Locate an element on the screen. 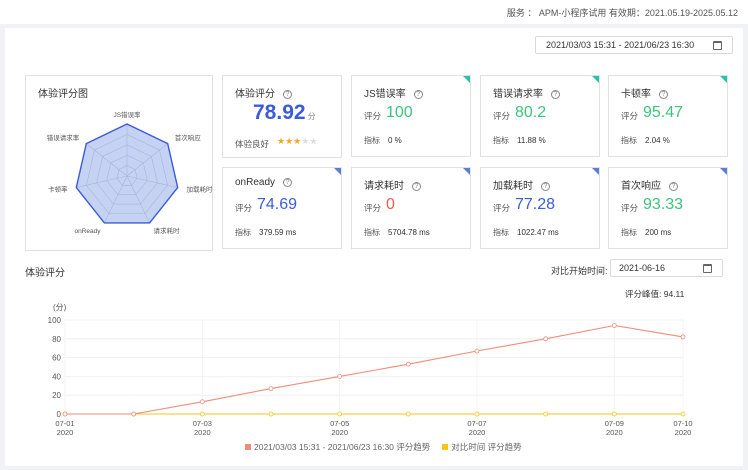 Image resolution: width=748 pixels, height=470 pixels. radar-axis-label: 错误请求率 is located at coordinates (63, 137).